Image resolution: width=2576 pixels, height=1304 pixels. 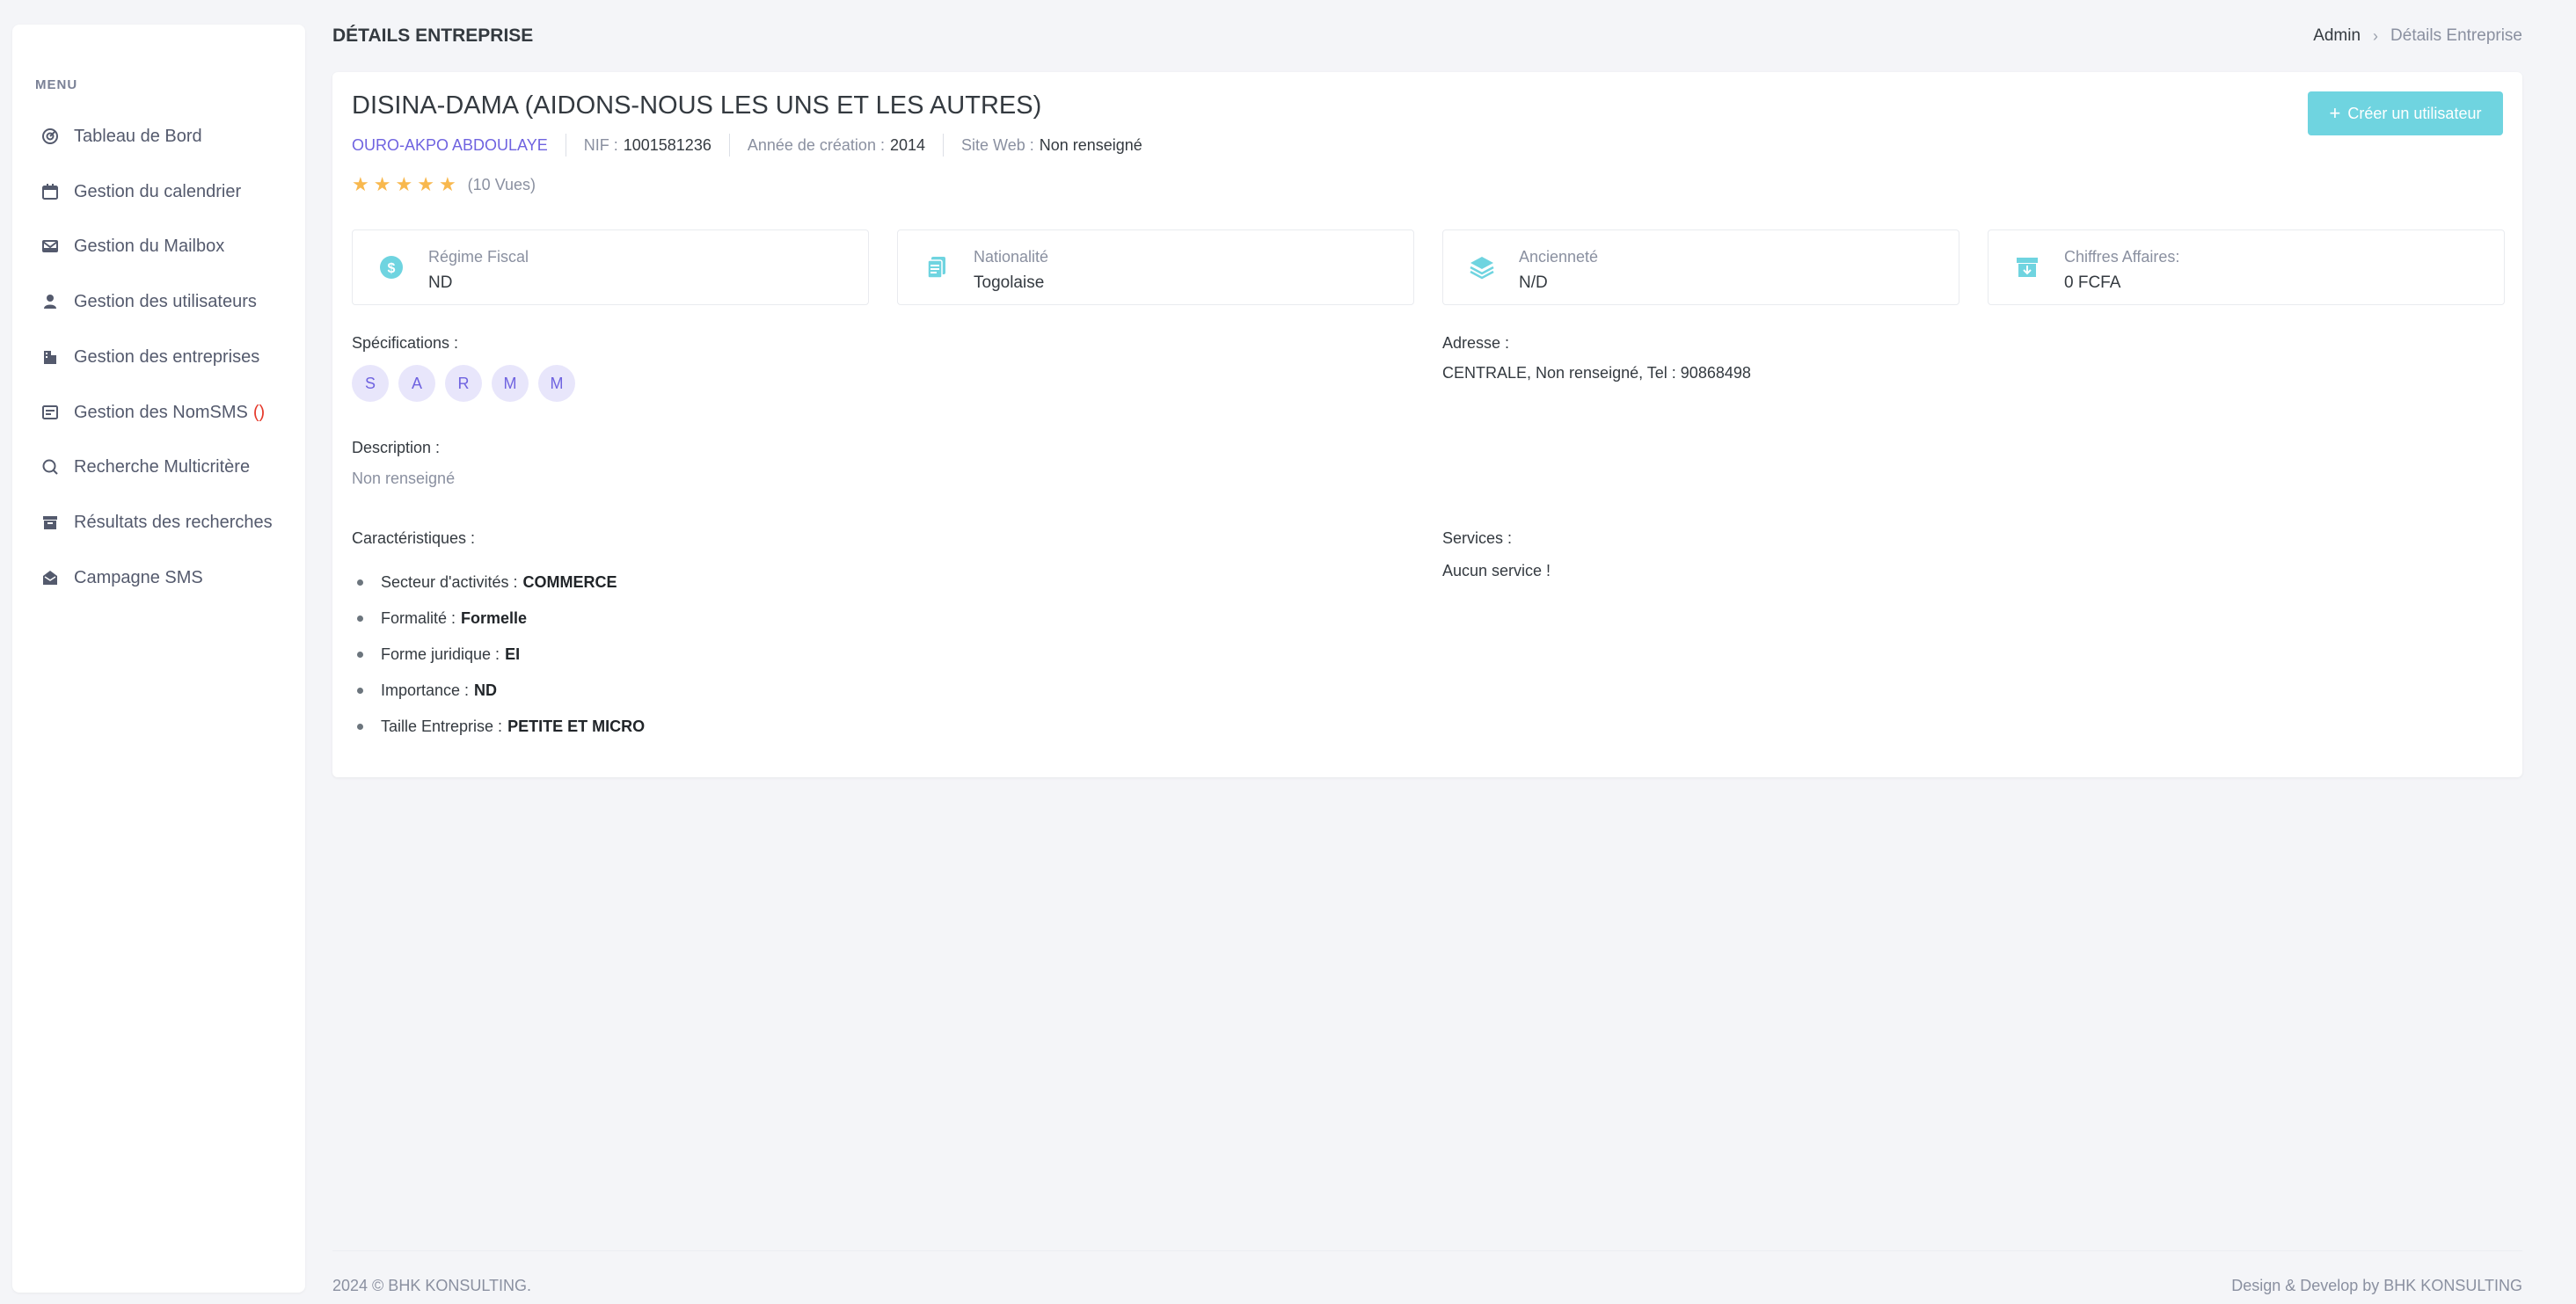 I want to click on sidebar-item-results: Résultats des recherches, so click(x=156, y=522).